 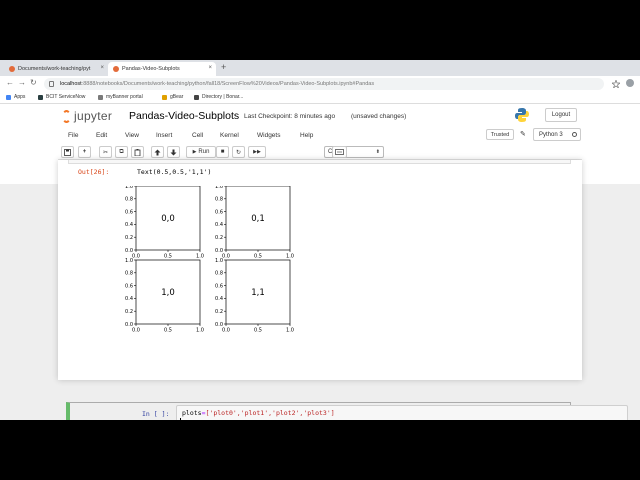 I want to click on info-icon, so click(x=51, y=84).